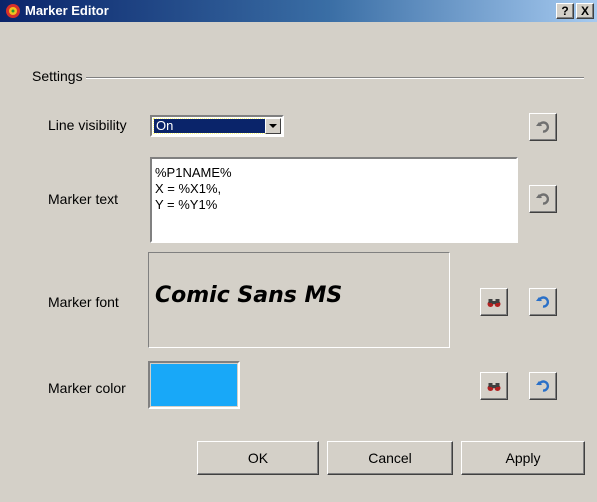 The height and width of the screenshot is (502, 597). What do you see at coordinates (59, 76) in the screenshot?
I see `settings-group-label: Settings` at bounding box center [59, 76].